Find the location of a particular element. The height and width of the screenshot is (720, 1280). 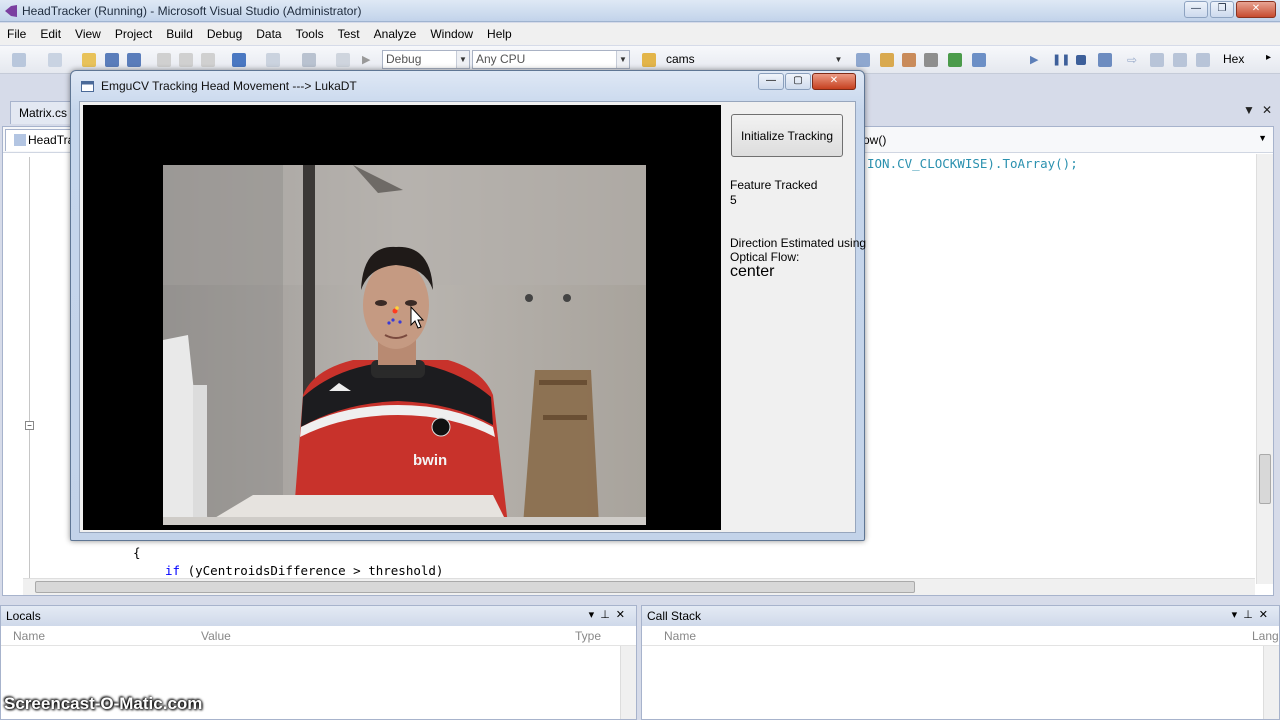

open-folder-icon is located at coordinates (89, 60).